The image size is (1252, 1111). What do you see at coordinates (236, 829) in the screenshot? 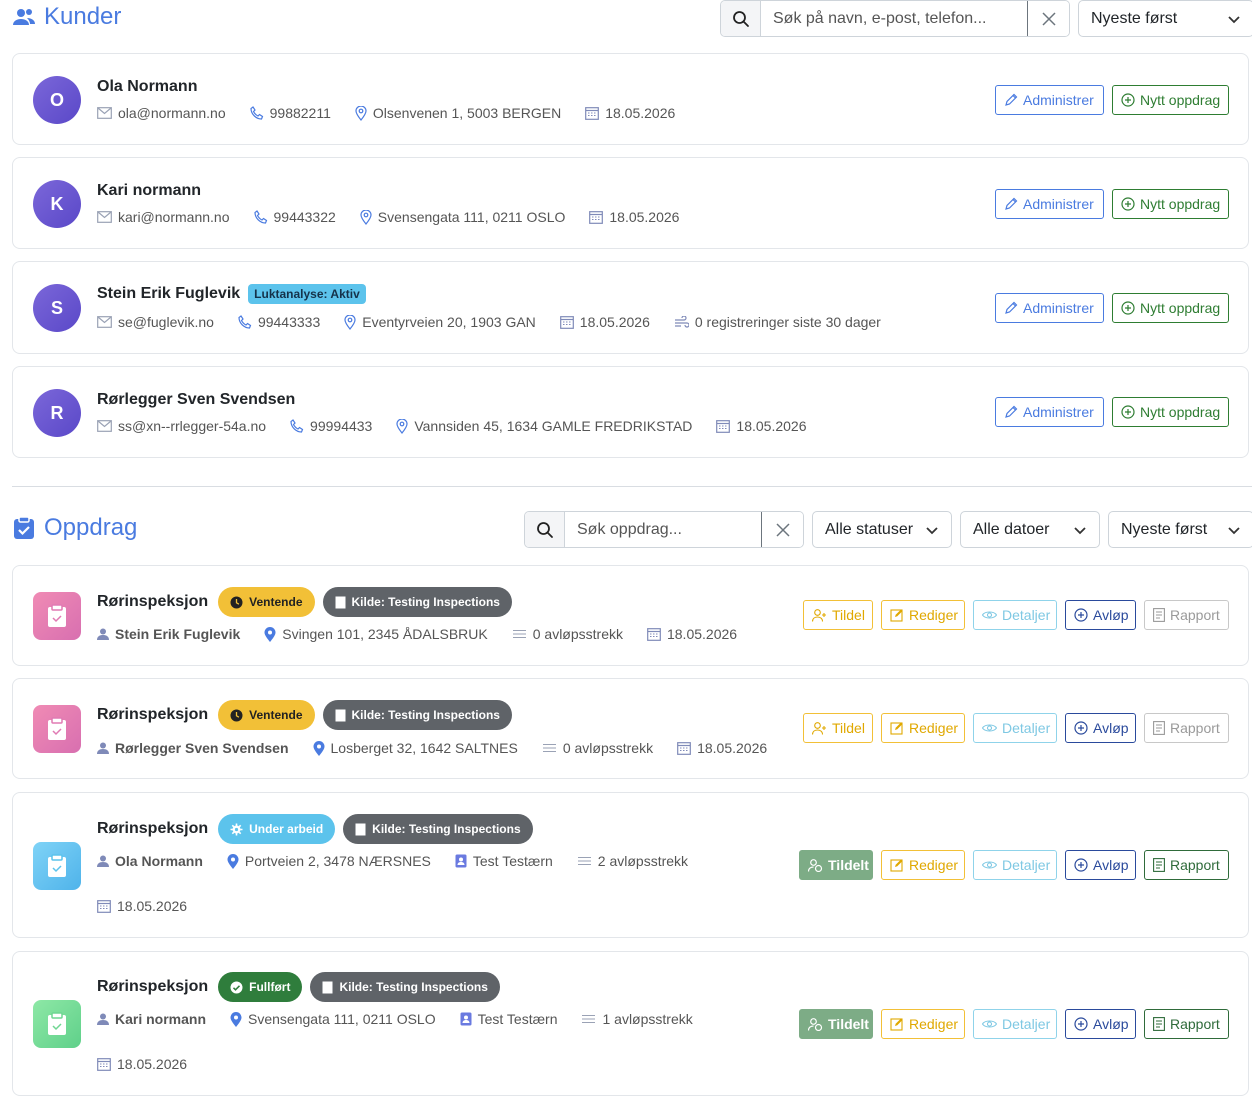
I see `gear-icon` at bounding box center [236, 829].